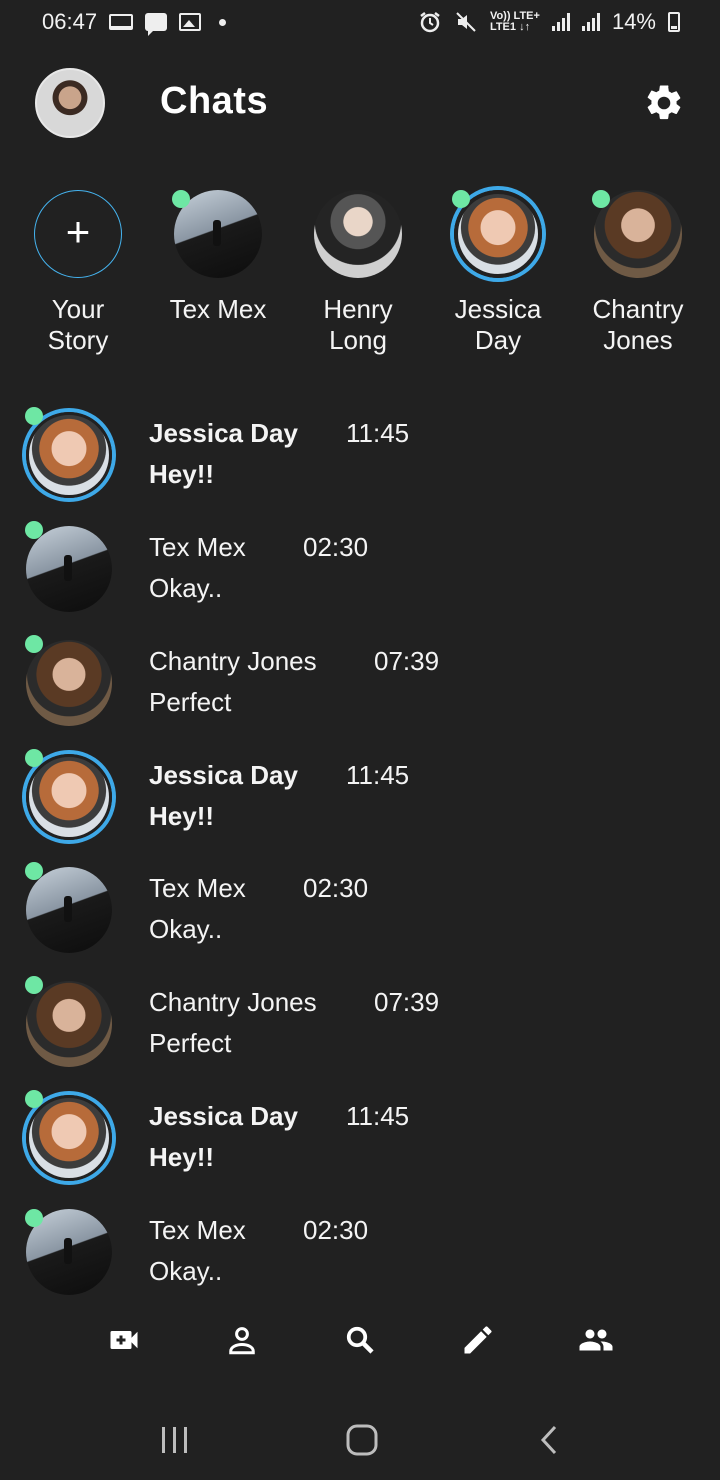 This screenshot has height=1480, width=720. I want to click on story-name-line1: Henry, so click(358, 309).